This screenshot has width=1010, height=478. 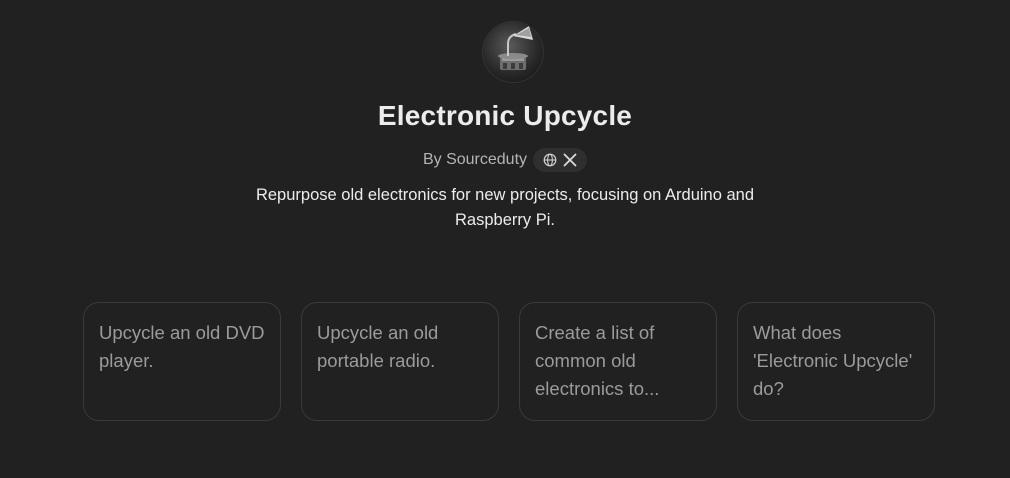 What do you see at coordinates (475, 159) in the screenshot?
I see `author-name: By Sourceduty` at bounding box center [475, 159].